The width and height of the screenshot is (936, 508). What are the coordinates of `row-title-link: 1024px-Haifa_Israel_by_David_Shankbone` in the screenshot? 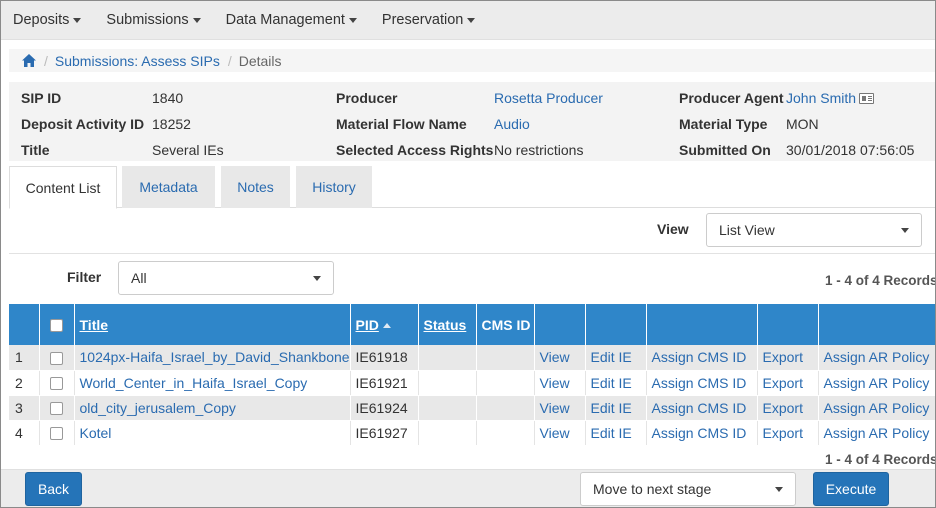 It's located at (212, 358).